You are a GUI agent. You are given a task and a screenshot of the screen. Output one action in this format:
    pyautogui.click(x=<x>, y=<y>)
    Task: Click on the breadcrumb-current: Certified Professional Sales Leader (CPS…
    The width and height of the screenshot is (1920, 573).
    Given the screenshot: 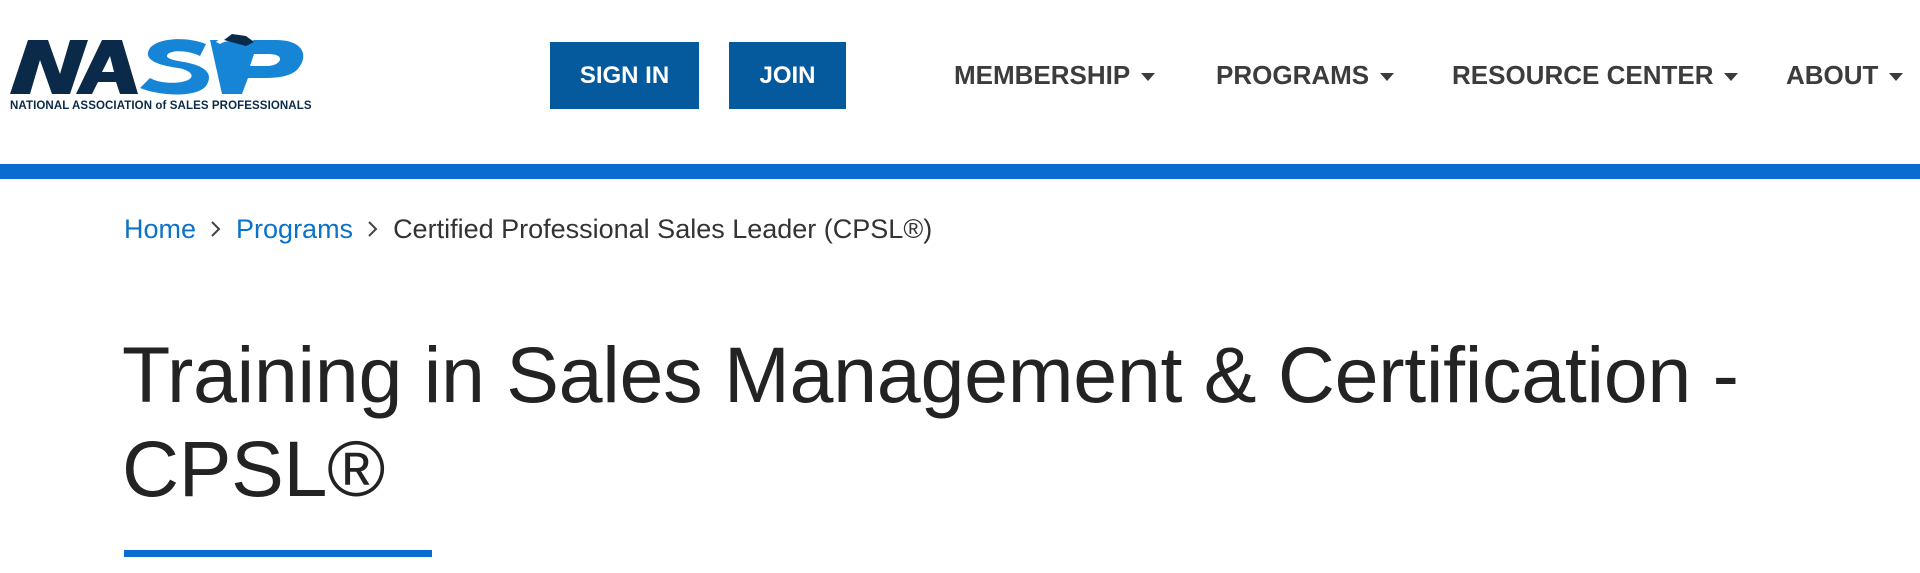 What is the action you would take?
    pyautogui.click(x=663, y=228)
    